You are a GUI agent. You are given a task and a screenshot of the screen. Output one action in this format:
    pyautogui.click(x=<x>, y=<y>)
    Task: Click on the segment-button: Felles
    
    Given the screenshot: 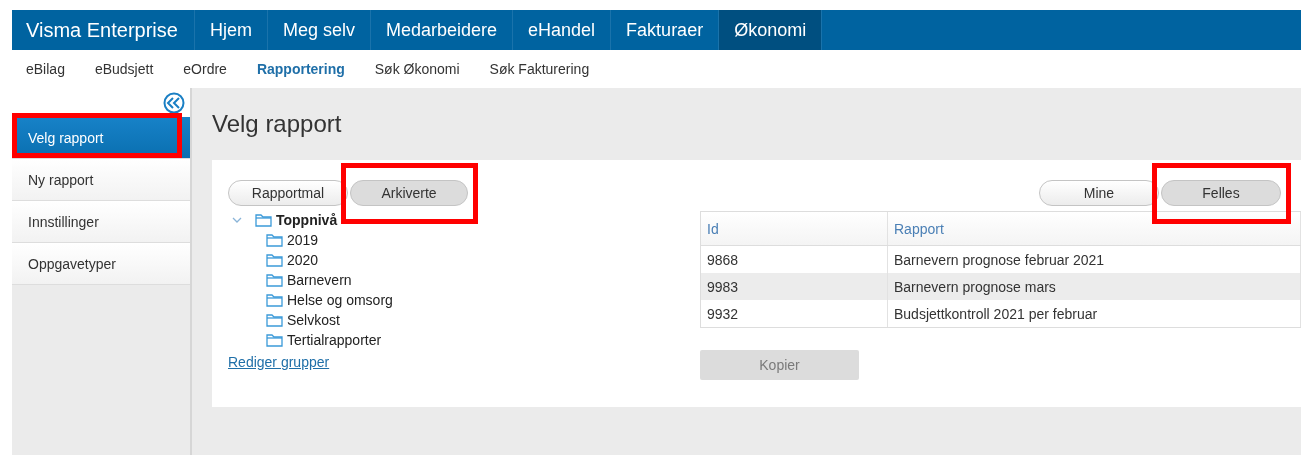 What is the action you would take?
    pyautogui.click(x=1221, y=193)
    